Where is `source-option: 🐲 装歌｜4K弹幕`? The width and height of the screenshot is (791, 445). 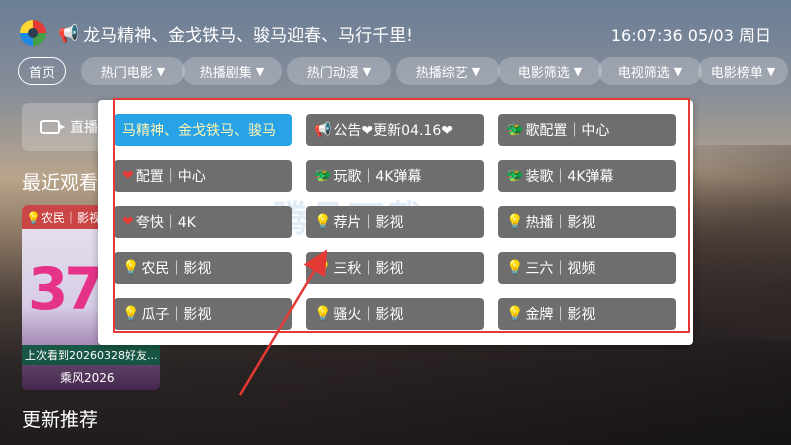 source-option: 🐲 装歌｜4K弹幕 is located at coordinates (587, 176).